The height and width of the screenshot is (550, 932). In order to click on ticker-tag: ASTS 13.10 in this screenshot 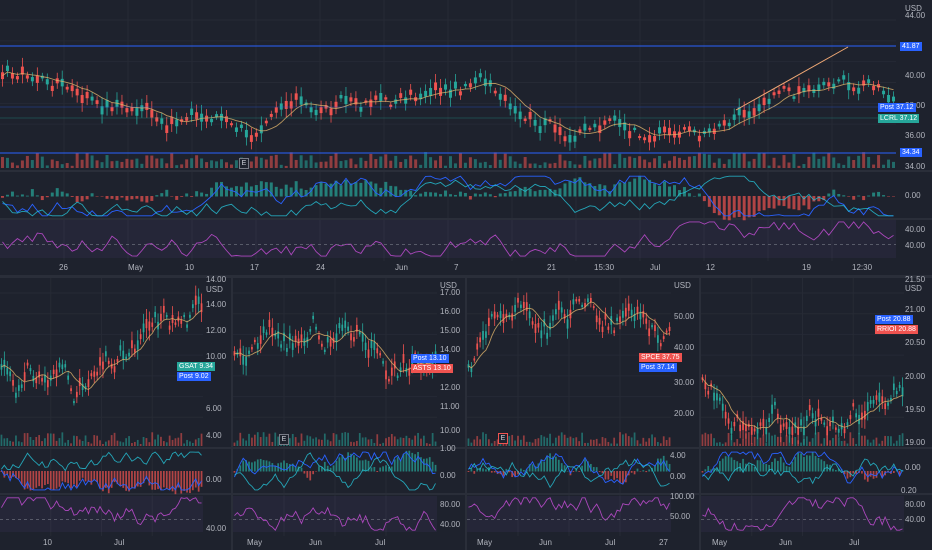, I will do `click(432, 368)`.